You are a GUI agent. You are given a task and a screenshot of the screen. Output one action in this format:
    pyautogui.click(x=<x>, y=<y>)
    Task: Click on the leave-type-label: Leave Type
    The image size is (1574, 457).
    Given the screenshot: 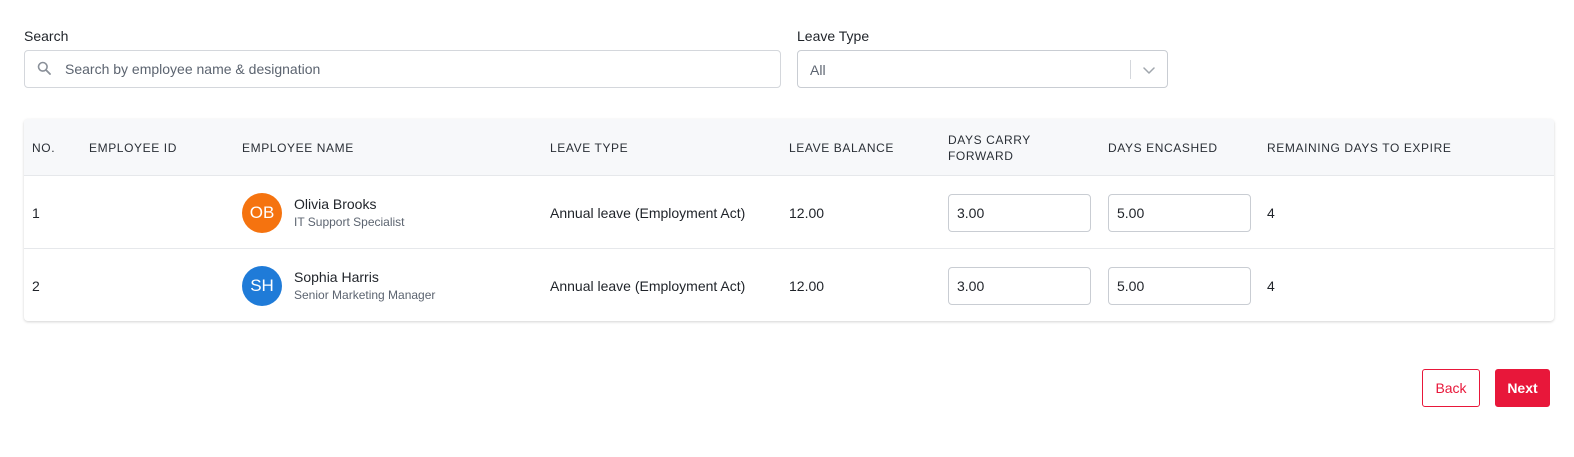 What is the action you would take?
    pyautogui.click(x=833, y=36)
    